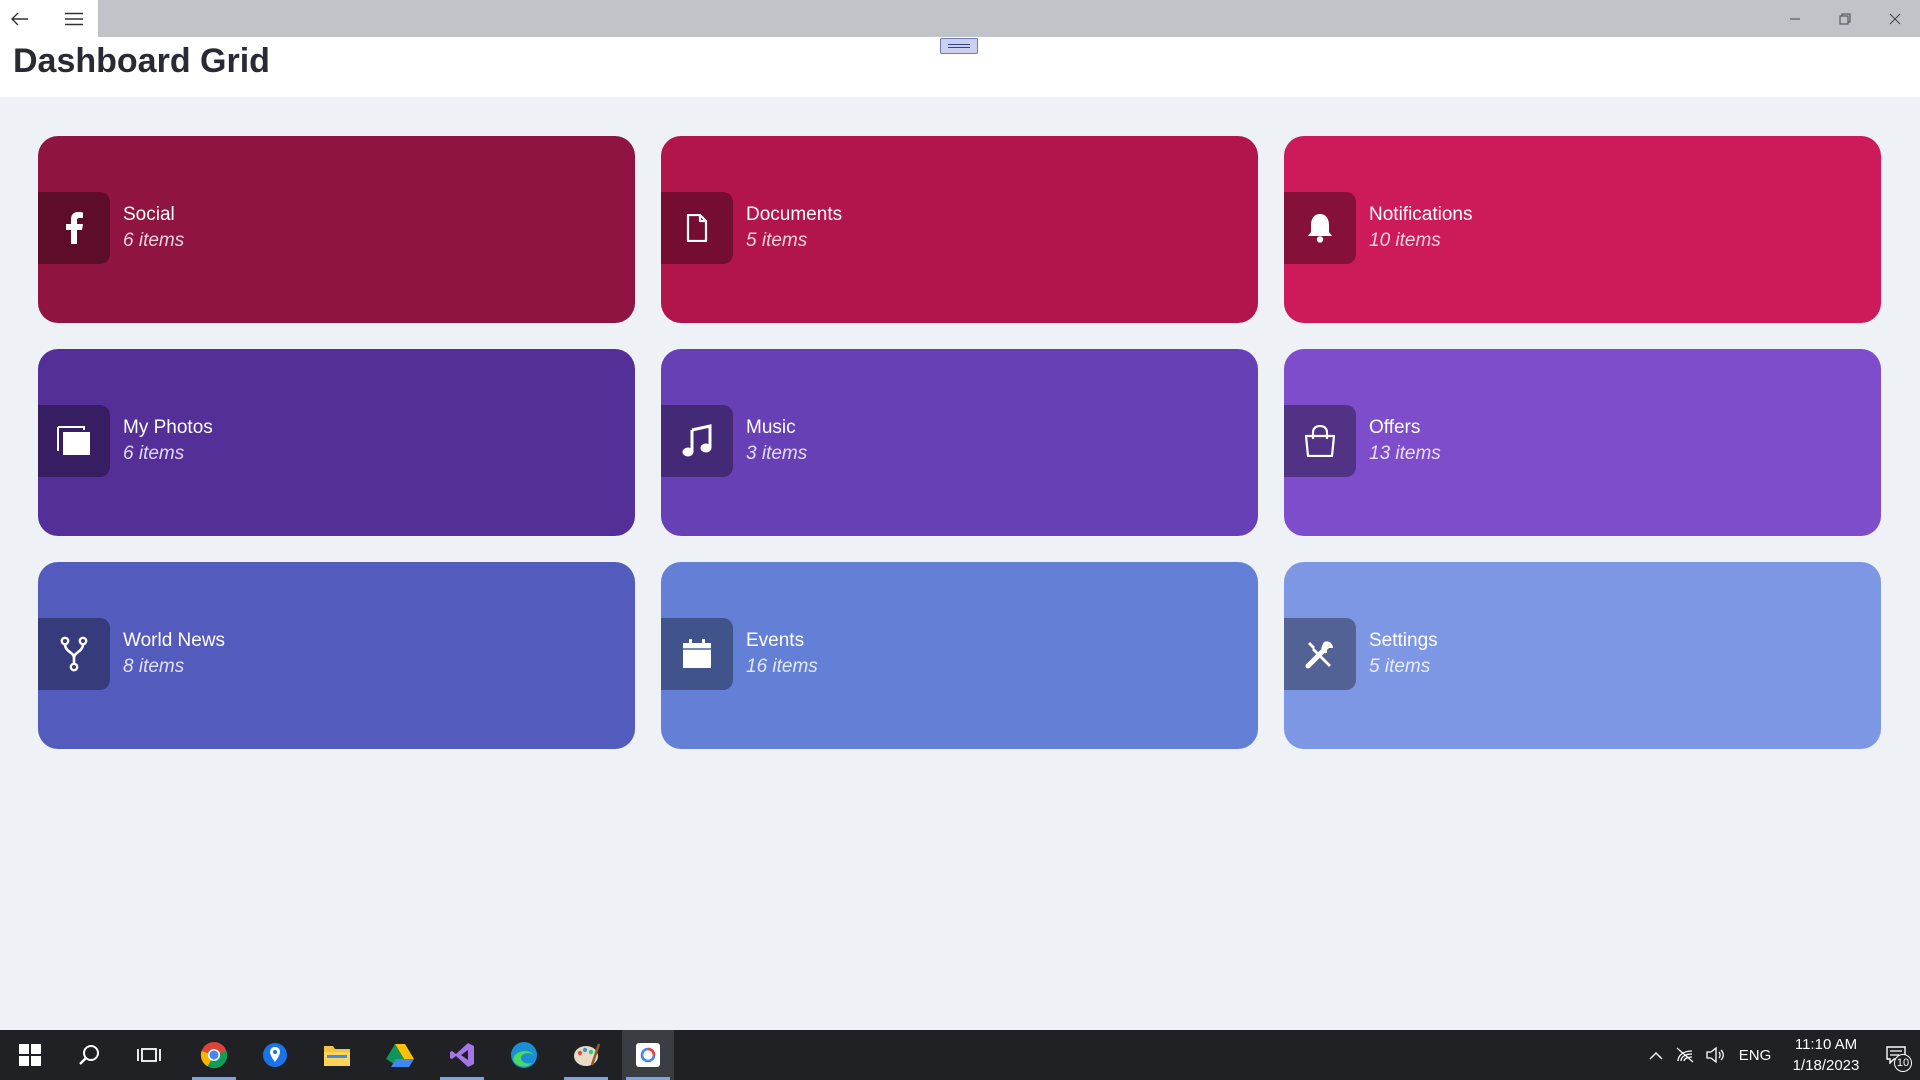 The height and width of the screenshot is (1080, 1920). I want to click on tile-offers: Offers 13 items, so click(1582, 442).